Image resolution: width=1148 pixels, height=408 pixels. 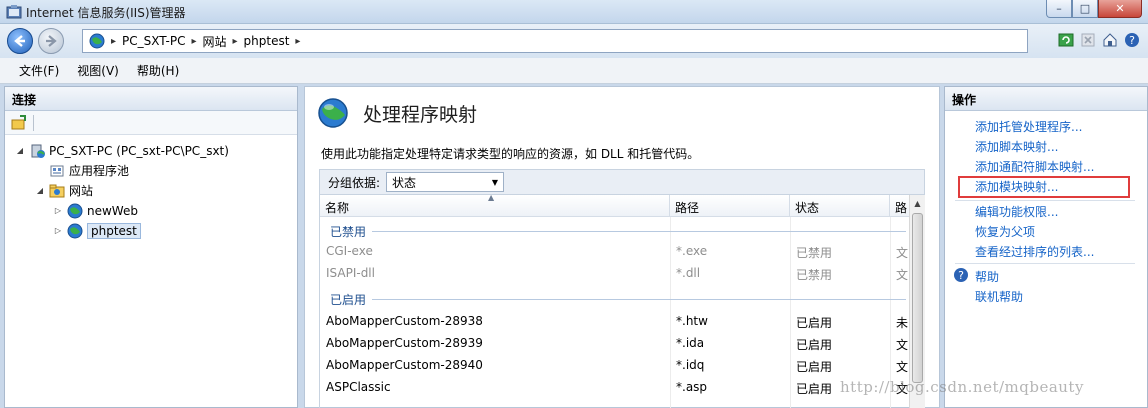 I want to click on server-icon, so click(x=38, y=151).